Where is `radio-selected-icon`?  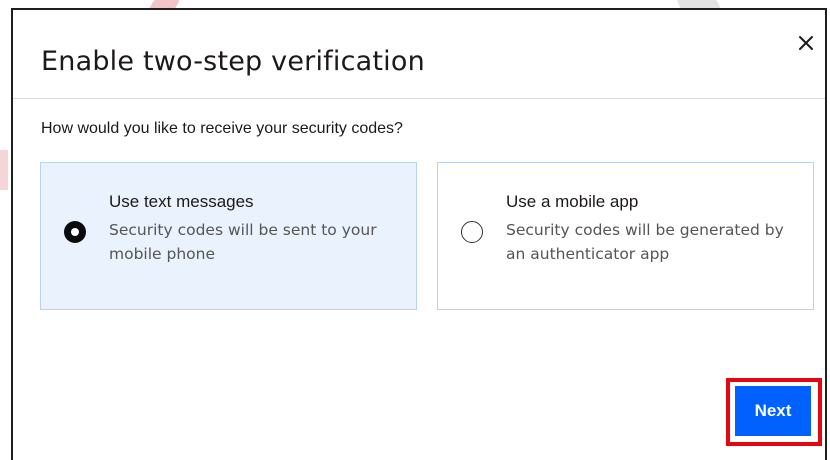 radio-selected-icon is located at coordinates (75, 232).